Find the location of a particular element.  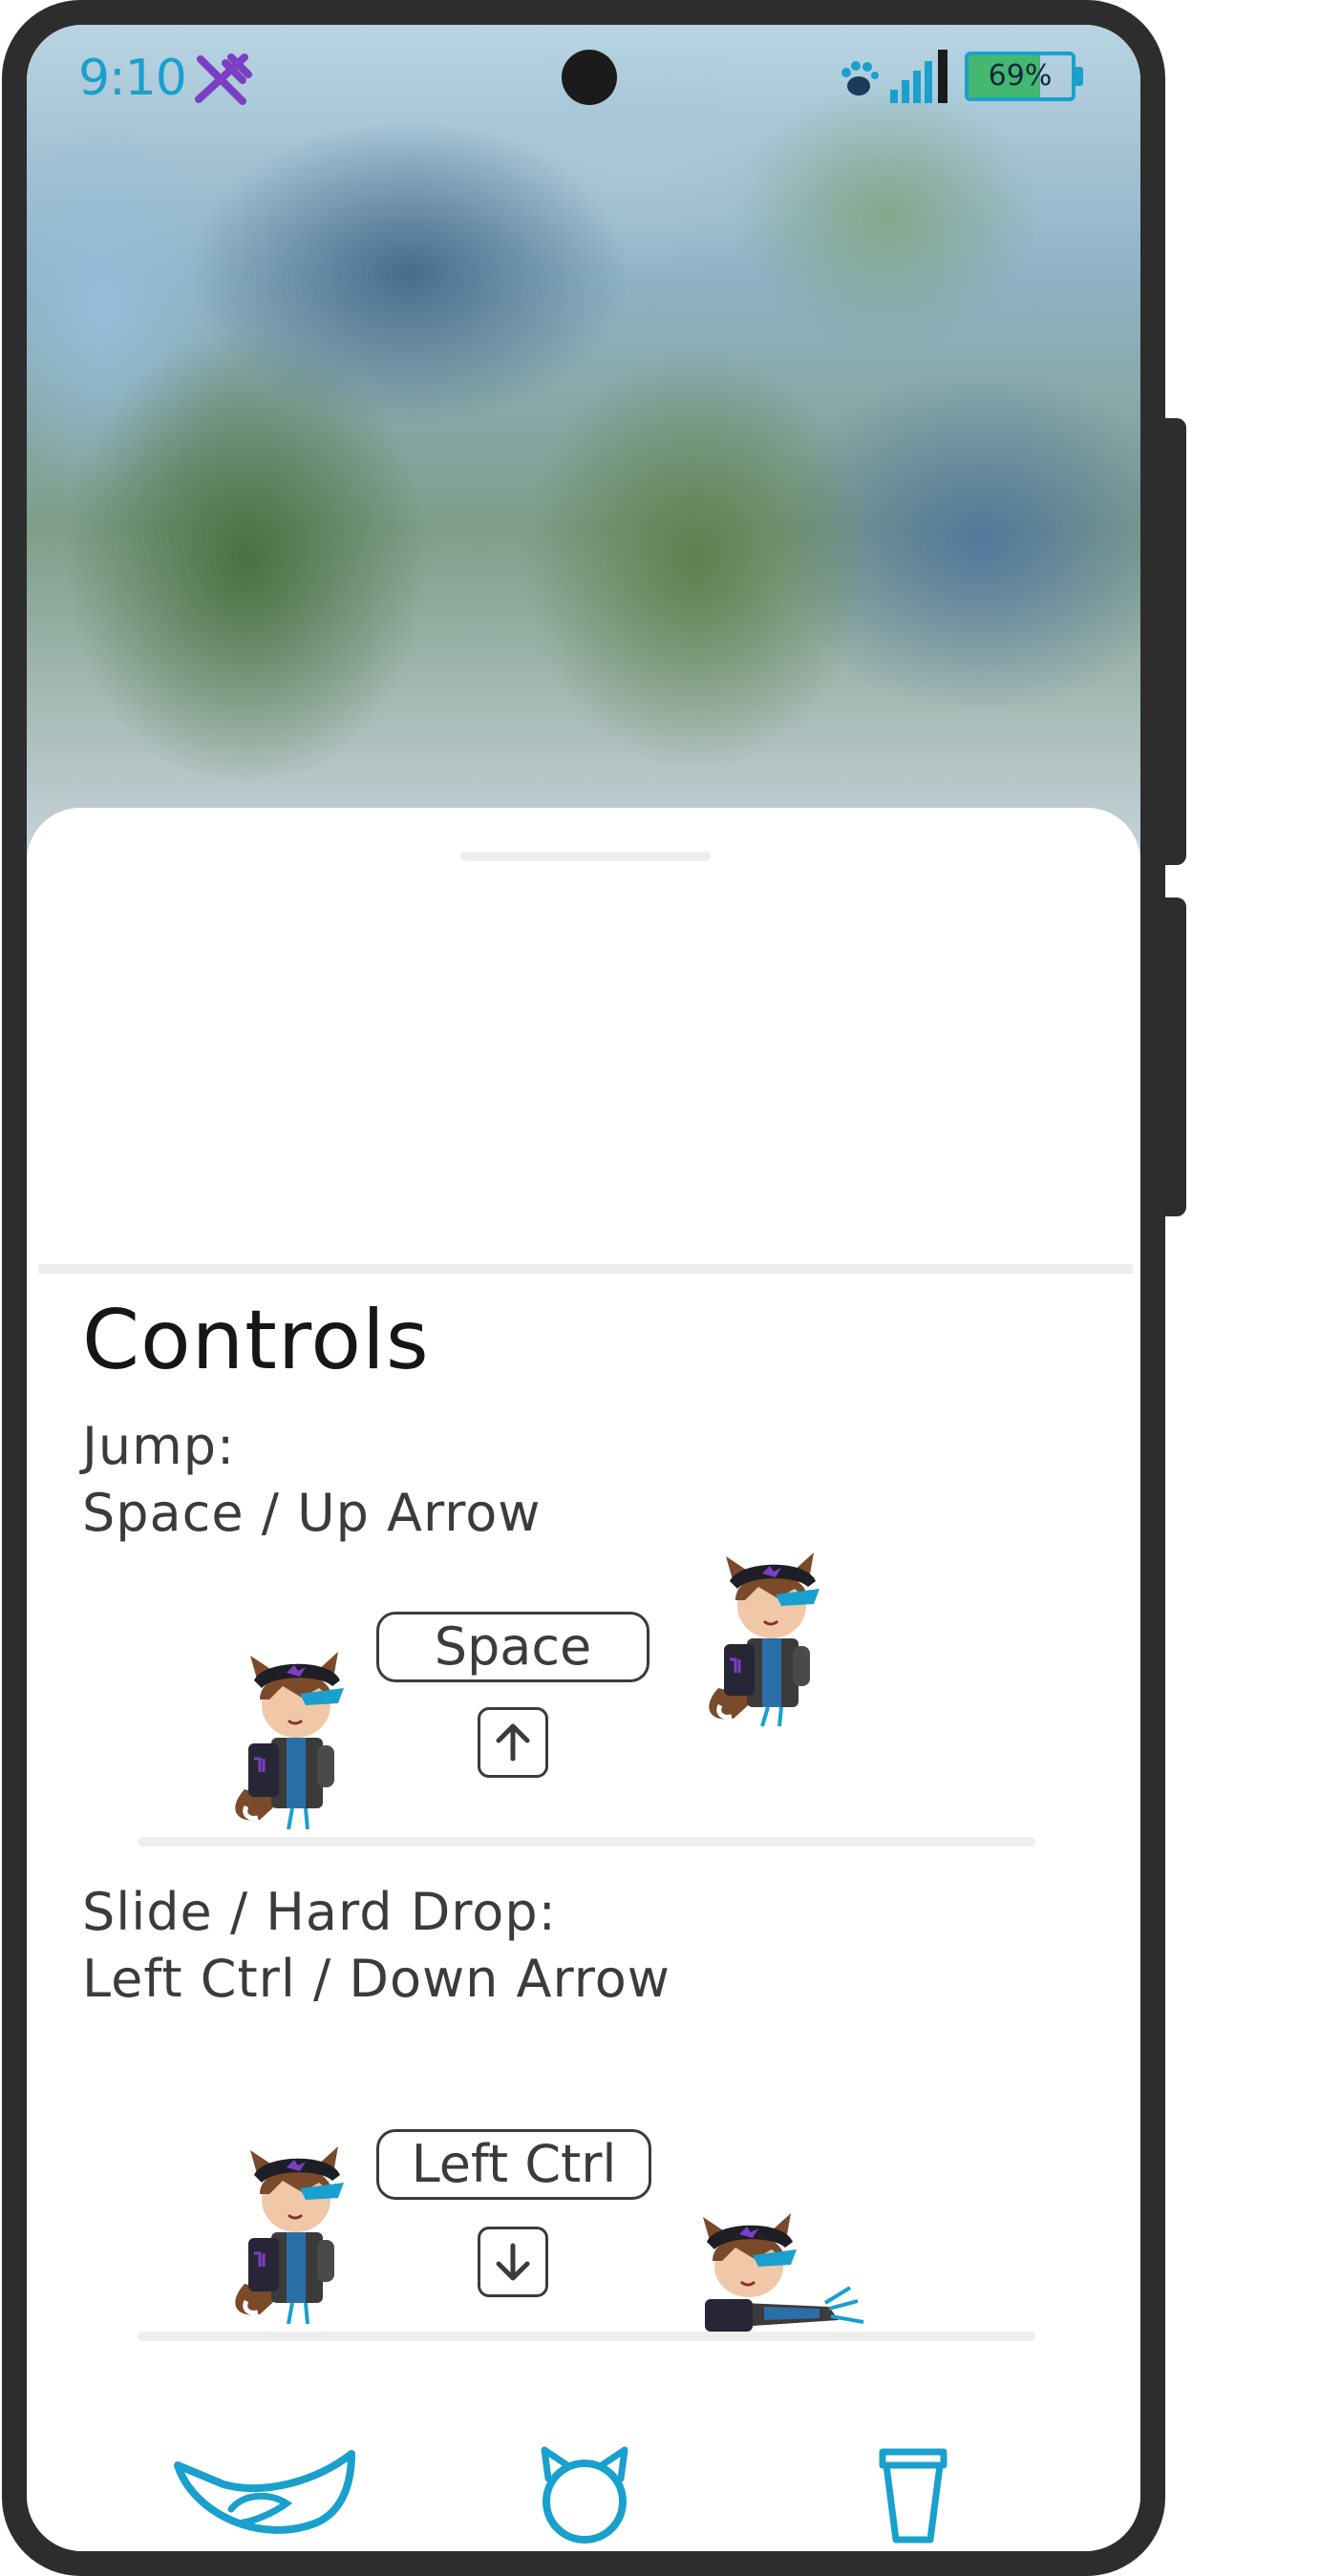

cup-icon is located at coordinates (913, 2495).